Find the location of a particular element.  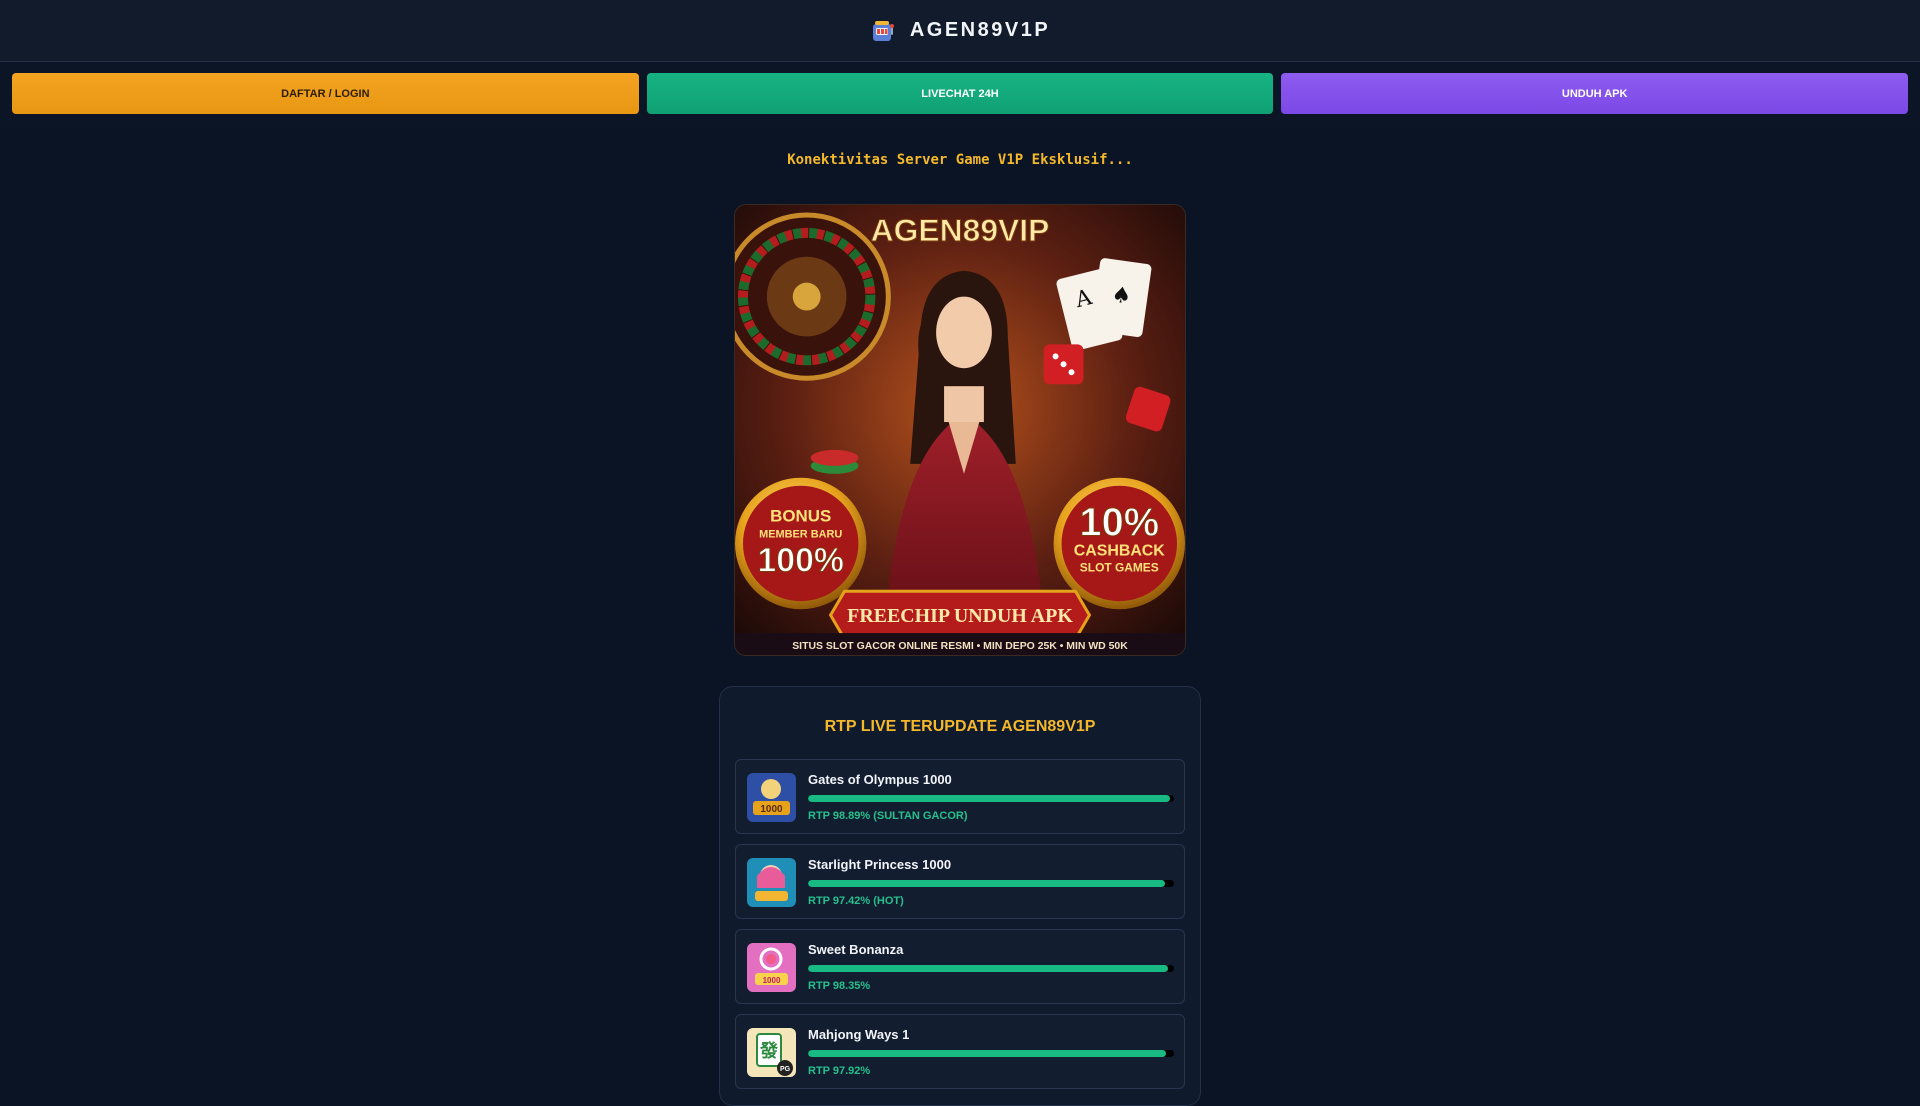

brand-title: AGEN89V1P is located at coordinates (980, 30).